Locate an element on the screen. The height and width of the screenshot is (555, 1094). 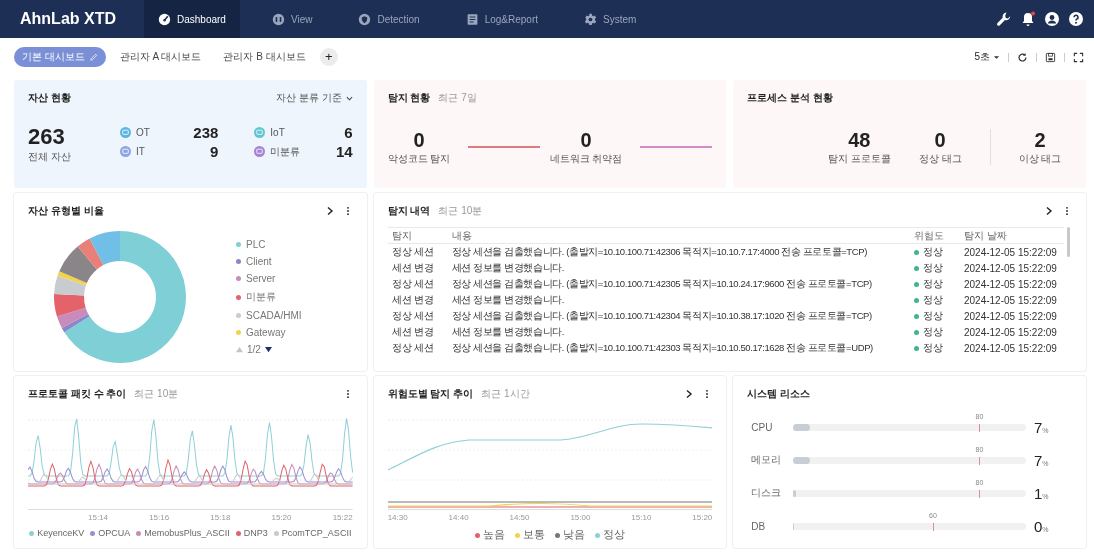
legend-label: 보통 is located at coordinates (534, 535).